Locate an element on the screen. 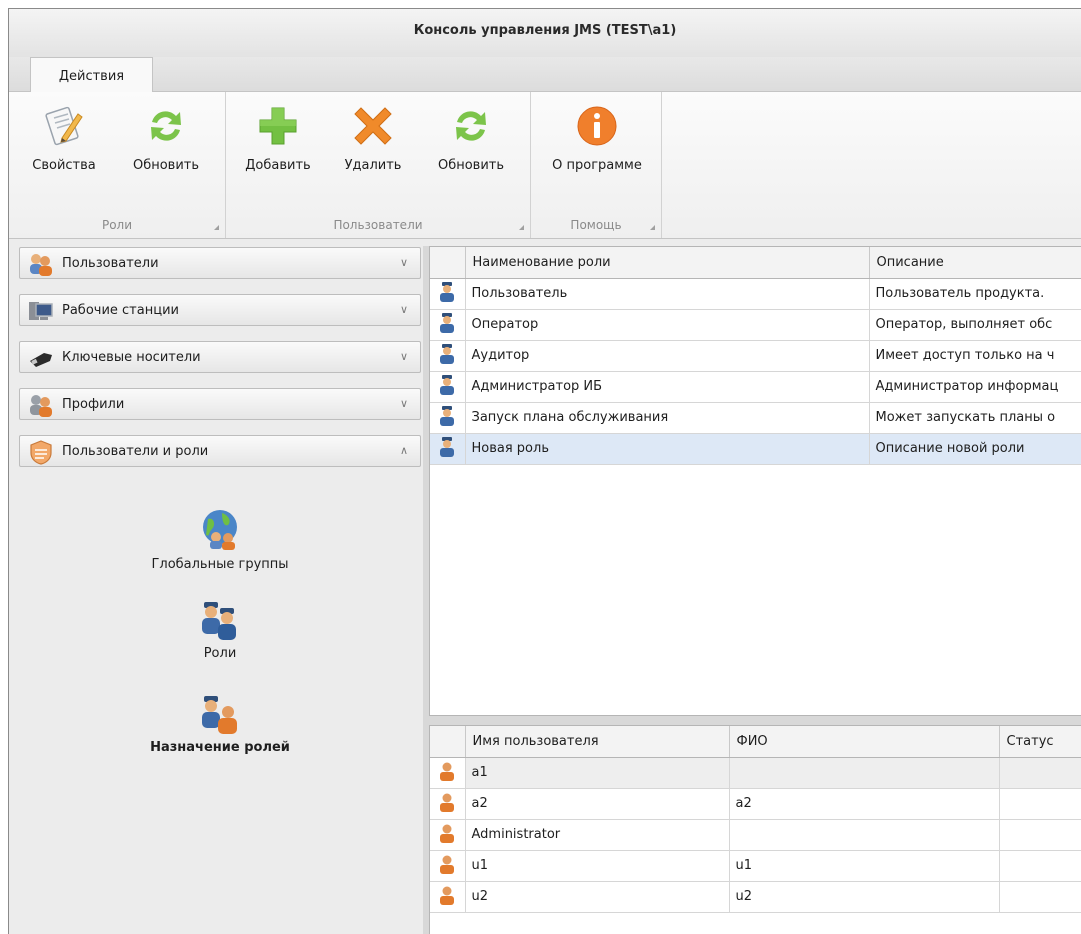 The width and height of the screenshot is (1081, 934). user-row: u2 u2 is located at coordinates (755, 897).